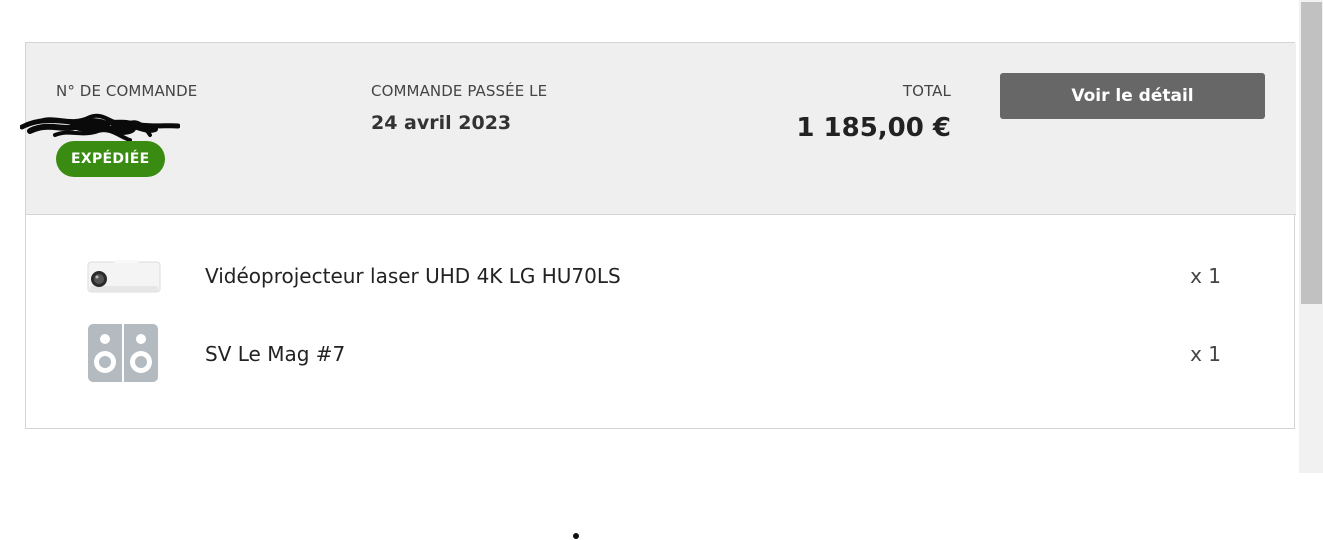 This screenshot has height=540, width=1323. I want to click on item-name: Vidéoprojecteur laser UHD 4K LG HU70LS, so click(413, 276).